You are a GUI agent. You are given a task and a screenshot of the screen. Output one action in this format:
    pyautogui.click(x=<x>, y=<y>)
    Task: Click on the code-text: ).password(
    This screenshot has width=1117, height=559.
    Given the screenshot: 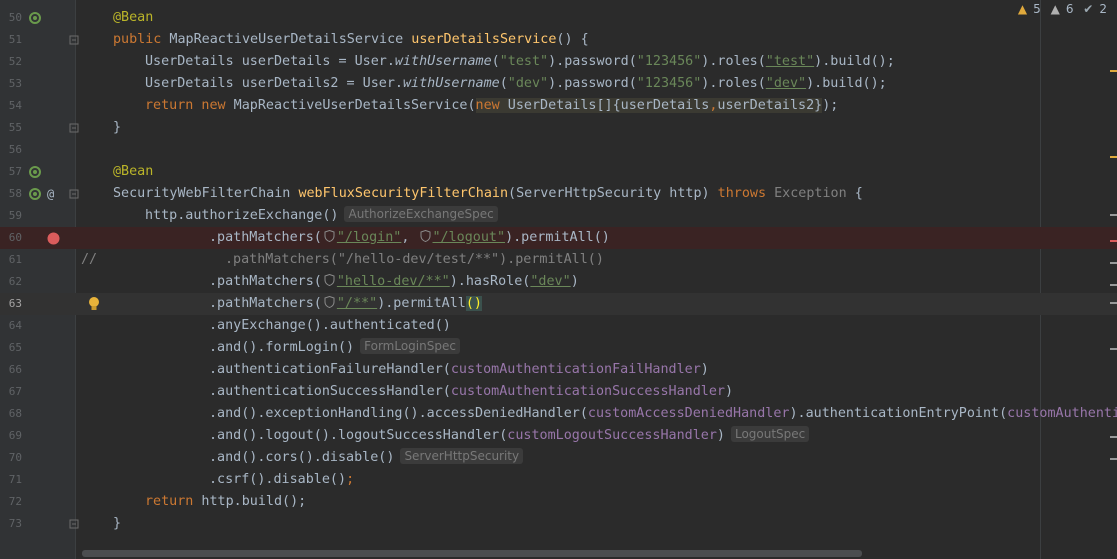 What is the action you would take?
    pyautogui.click(x=592, y=61)
    